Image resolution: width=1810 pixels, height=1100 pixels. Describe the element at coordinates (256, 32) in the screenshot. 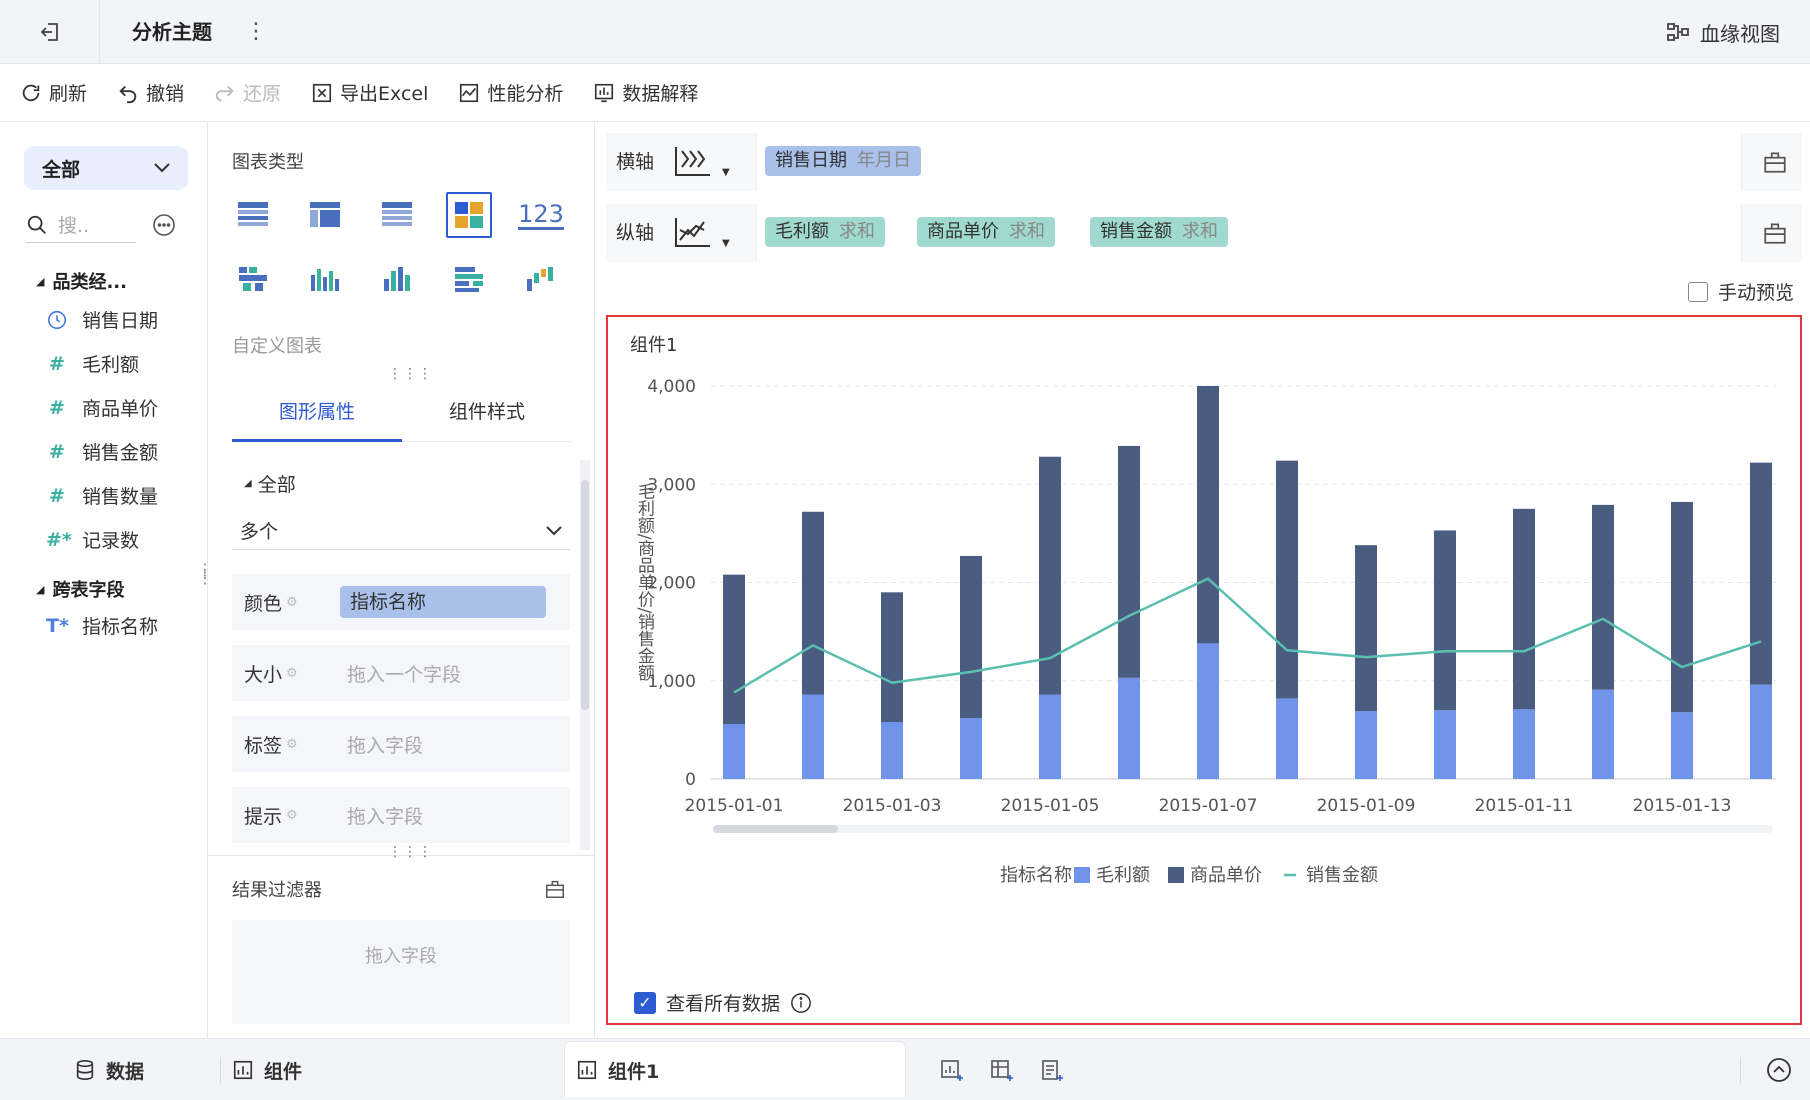

I see `more-options-icon: ⋮` at that location.